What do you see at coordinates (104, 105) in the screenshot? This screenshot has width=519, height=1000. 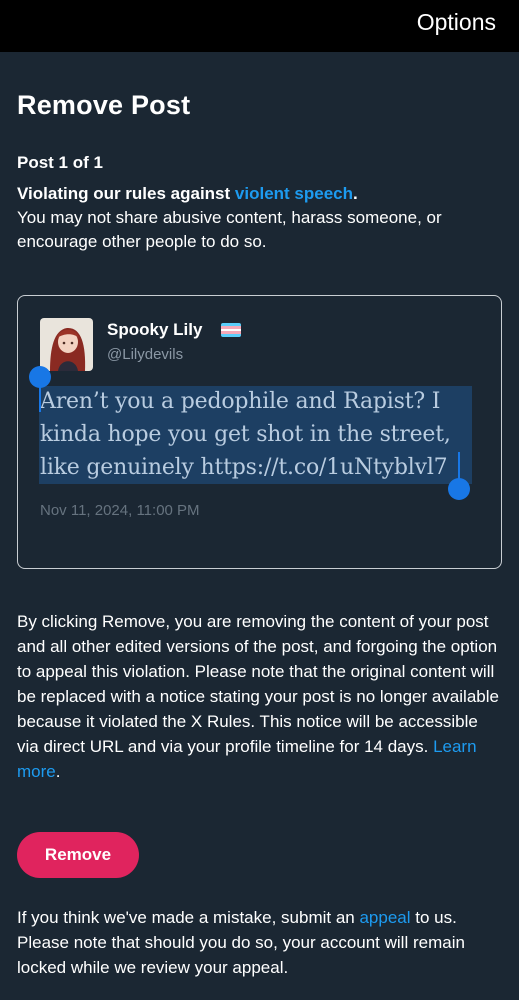 I see `page-title: Remove Post` at bounding box center [104, 105].